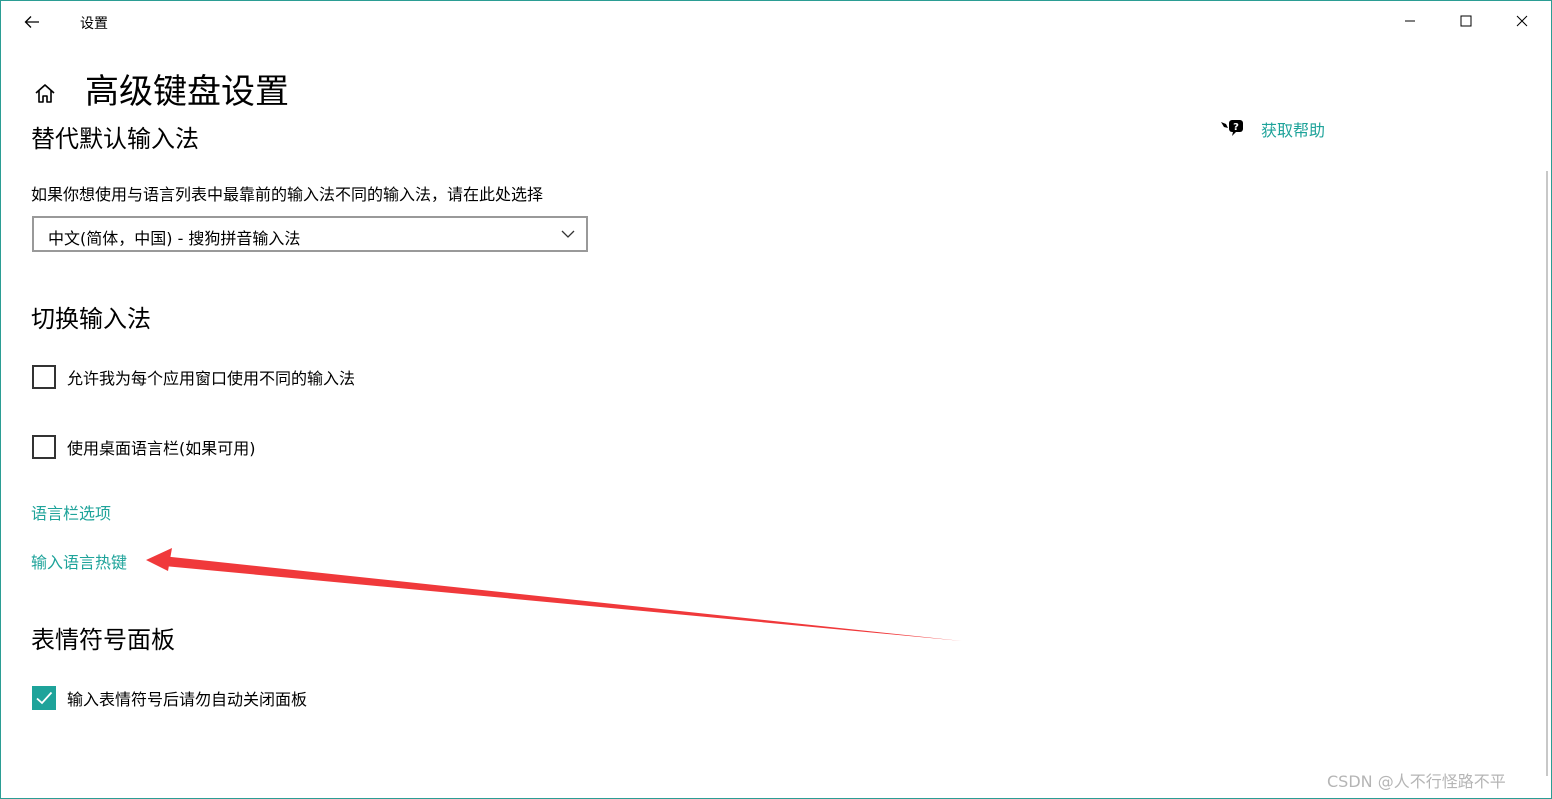 The height and width of the screenshot is (799, 1552). I want to click on back-button, so click(32, 22).